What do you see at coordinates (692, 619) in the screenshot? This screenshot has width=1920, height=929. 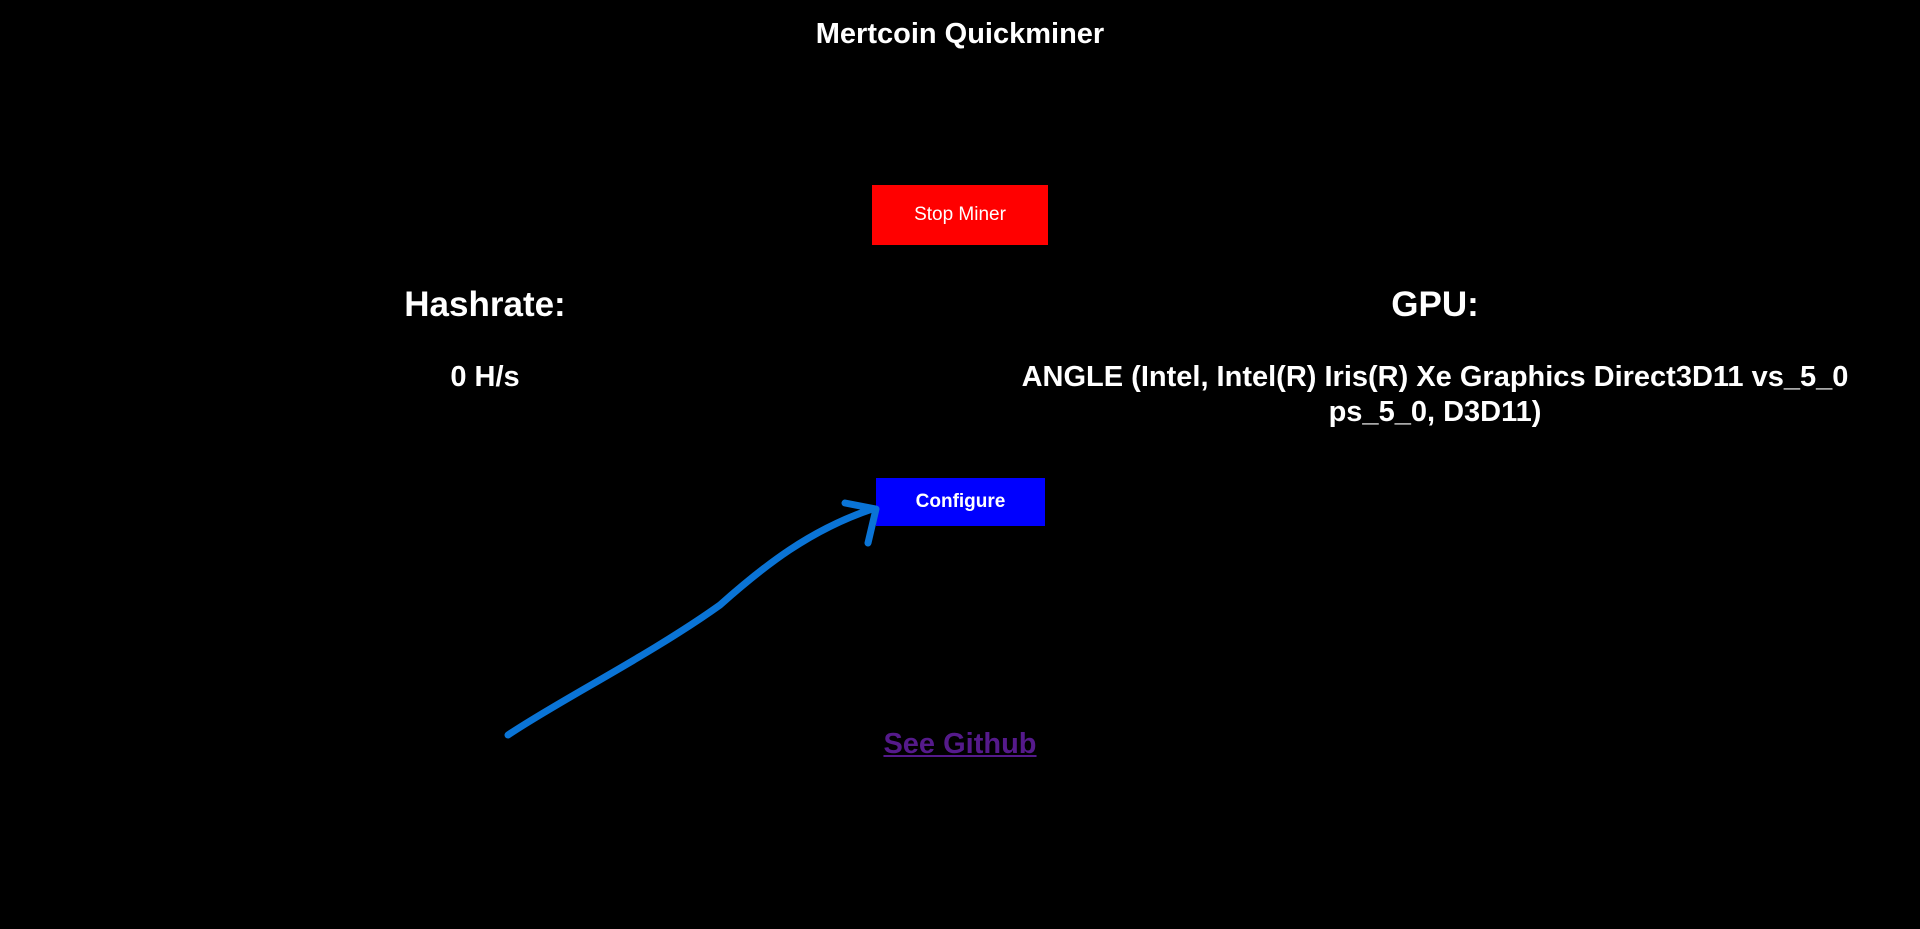 I see `annotation-arrow-icon` at bounding box center [692, 619].